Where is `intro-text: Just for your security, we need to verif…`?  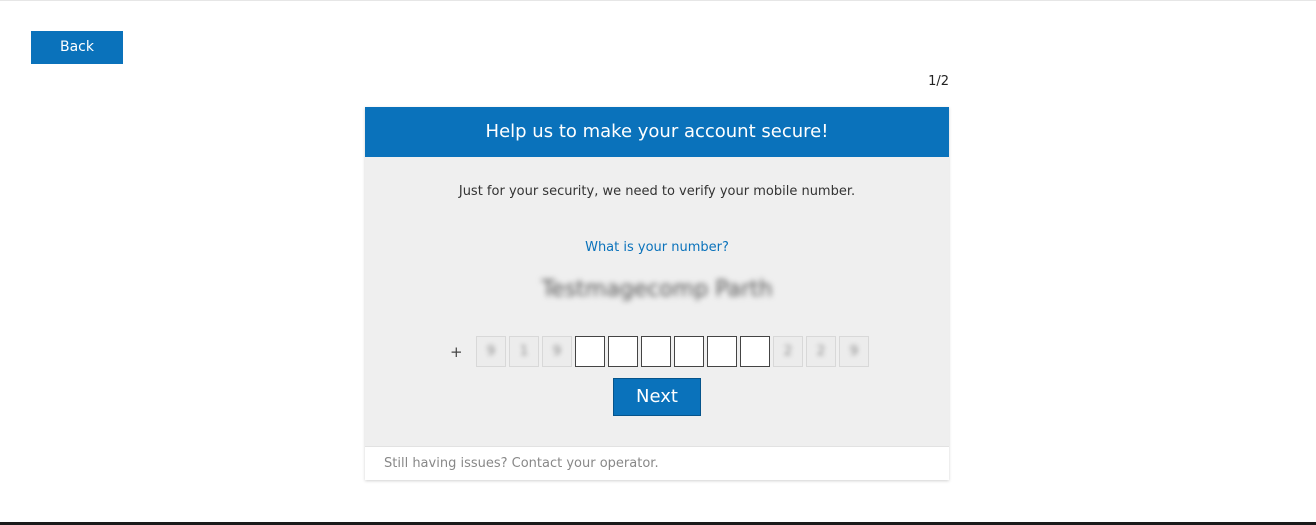
intro-text: Just for your security, we need to verif… is located at coordinates (657, 191).